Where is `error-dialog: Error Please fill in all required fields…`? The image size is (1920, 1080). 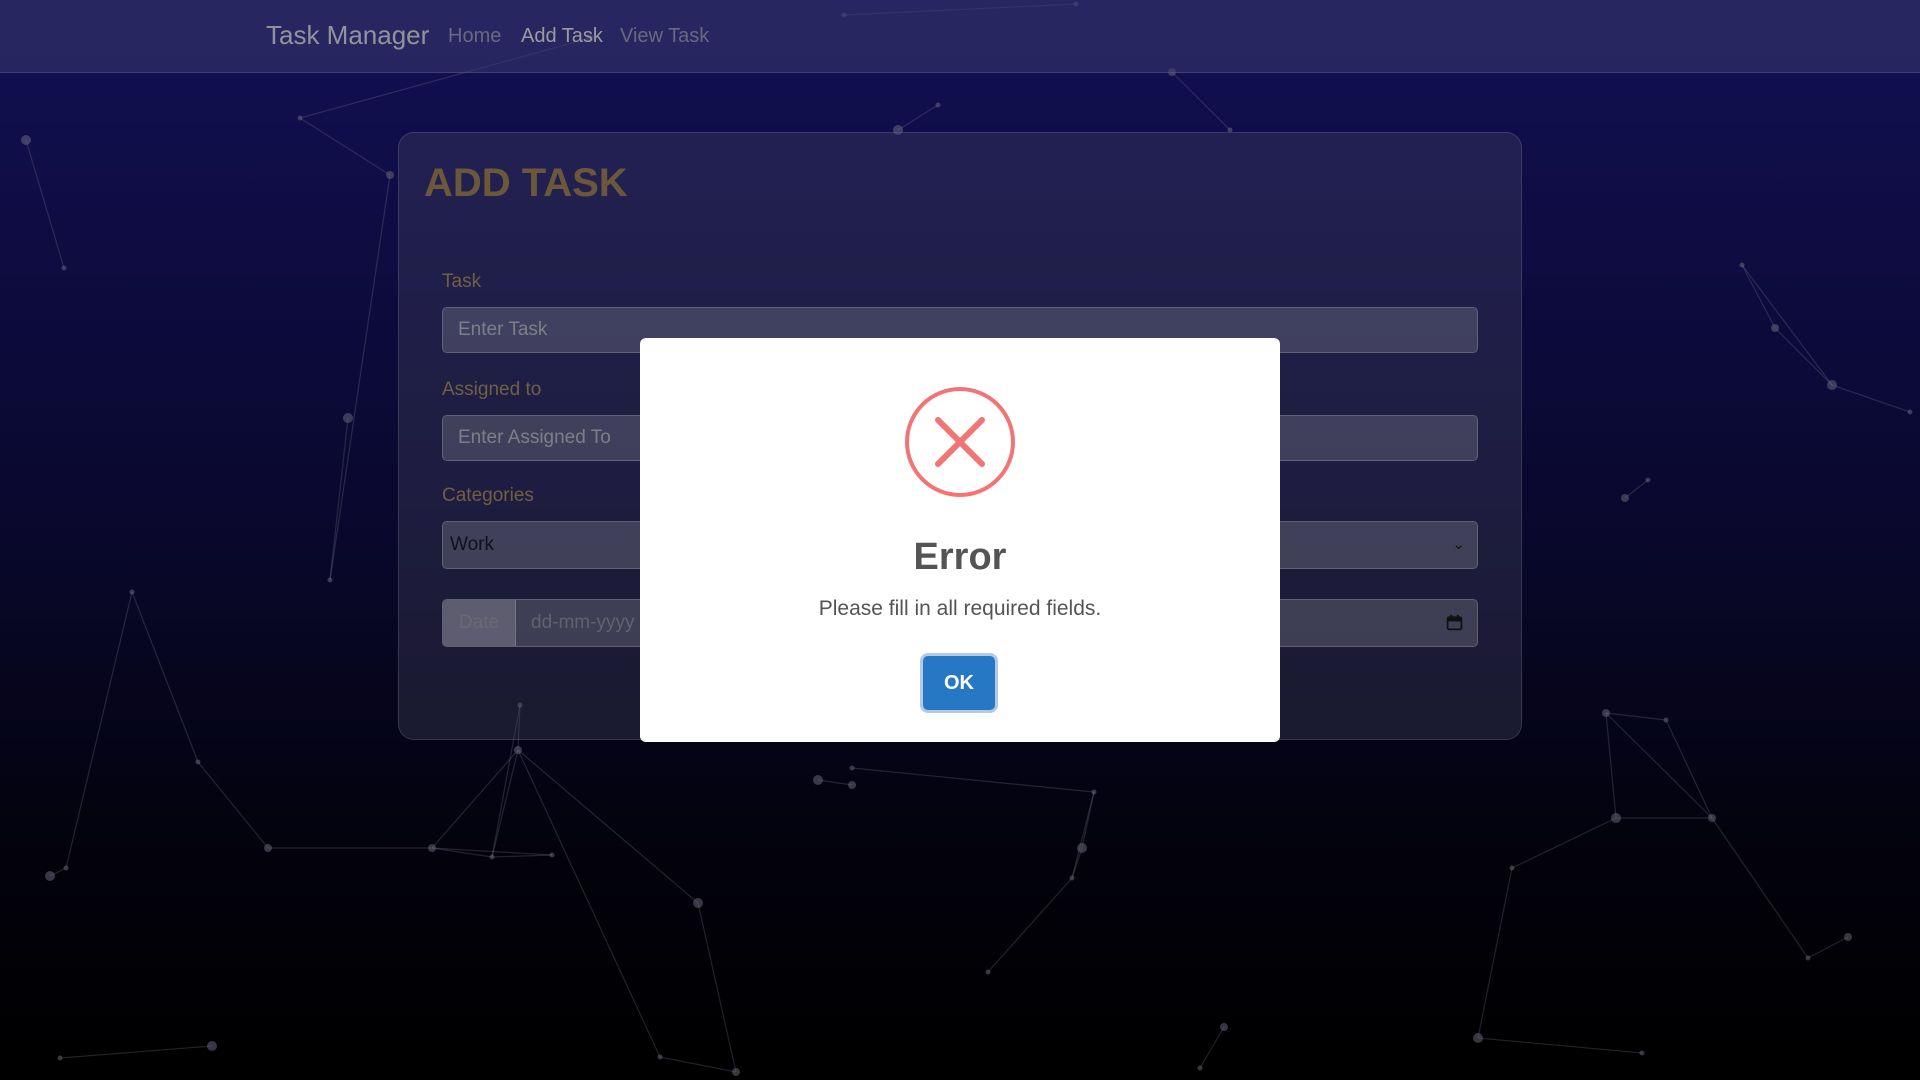
error-dialog: Error Please fill in all required fields… is located at coordinates (960, 540).